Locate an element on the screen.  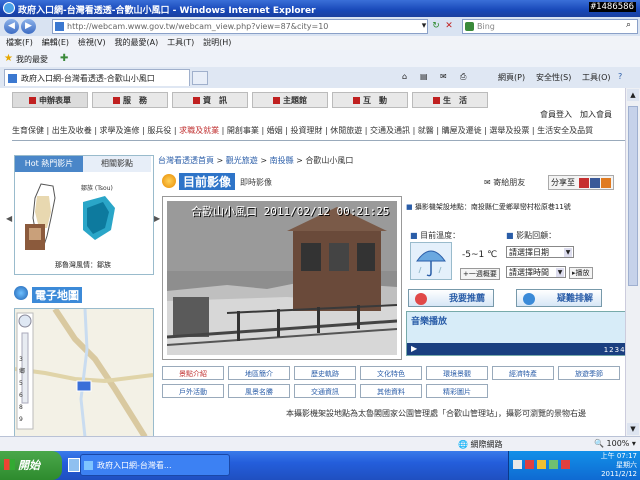
prev-arrow-icon: ◀ is located at coordinates (9, 219).